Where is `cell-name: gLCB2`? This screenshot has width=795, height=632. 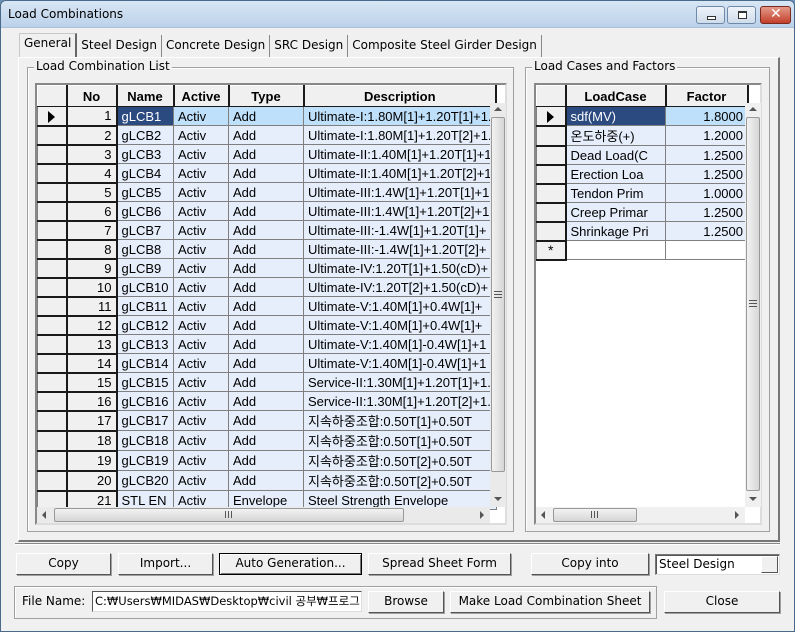
cell-name: gLCB2 is located at coordinates (145, 135).